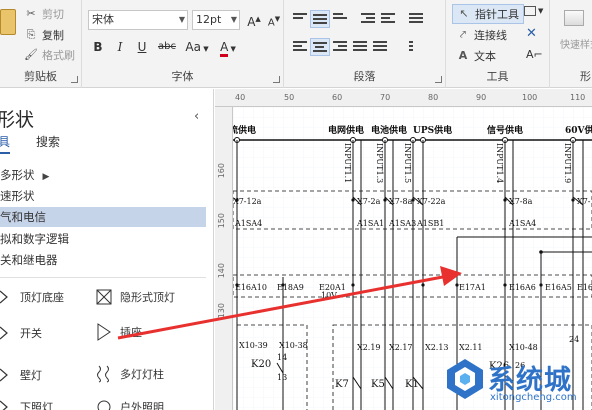  Describe the element at coordinates (104, 332) in the screenshot. I see `outlet-icon` at that location.